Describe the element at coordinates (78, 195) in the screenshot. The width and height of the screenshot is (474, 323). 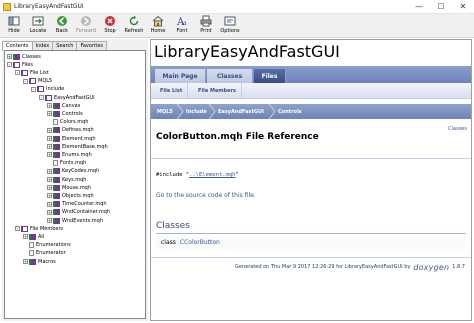
I see `tree-item-label: Objects.mqh` at that location.